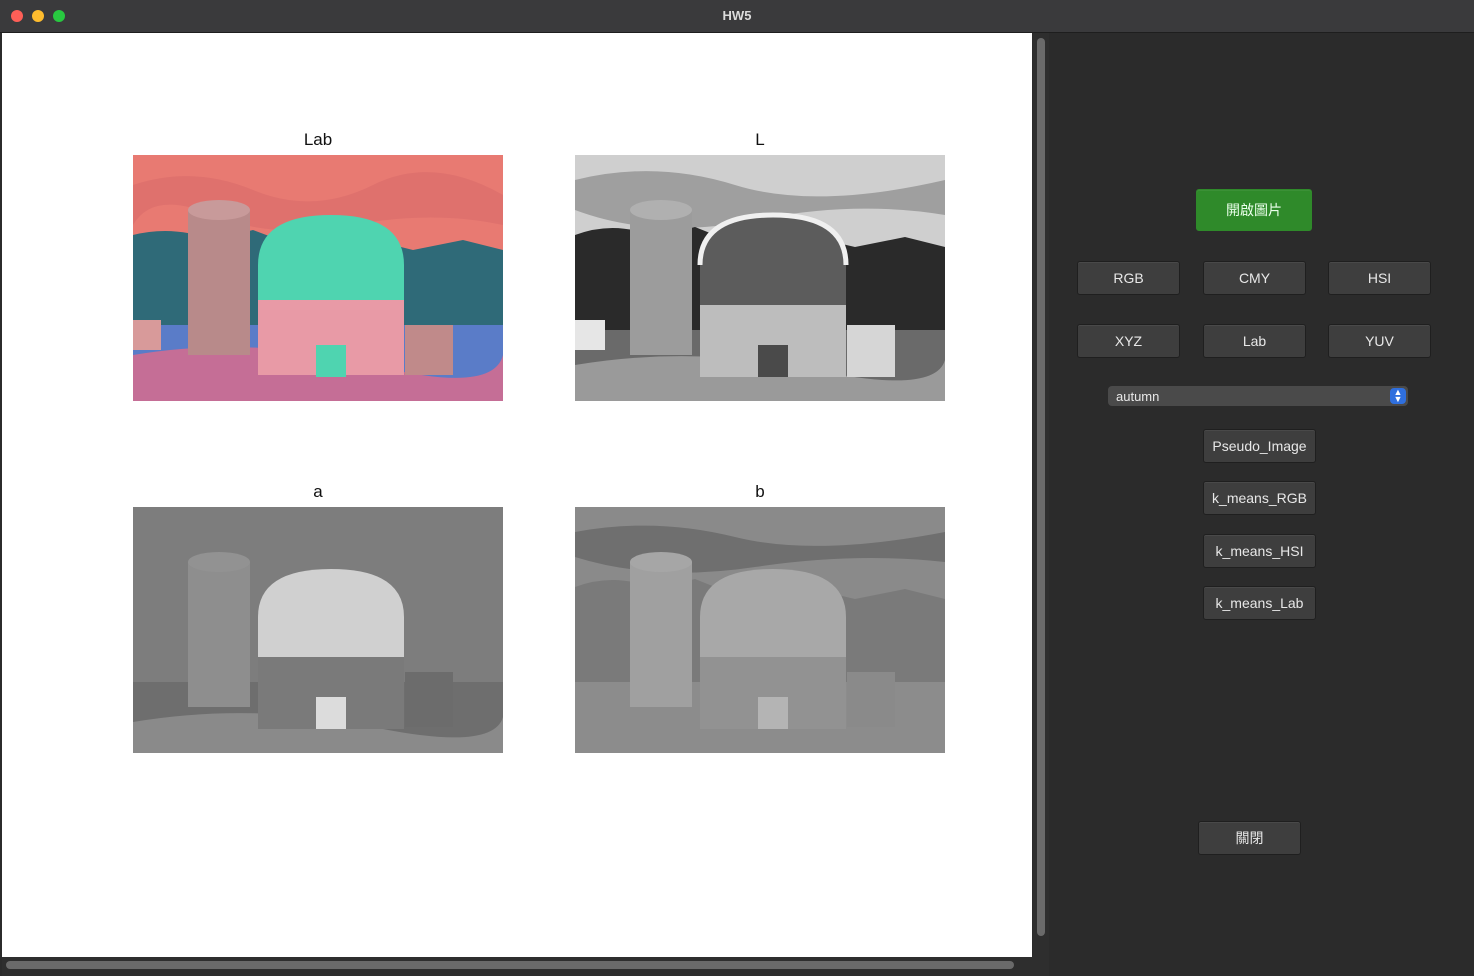 This screenshot has width=1474, height=976. I want to click on plot-title-lab: Lab, so click(318, 139).